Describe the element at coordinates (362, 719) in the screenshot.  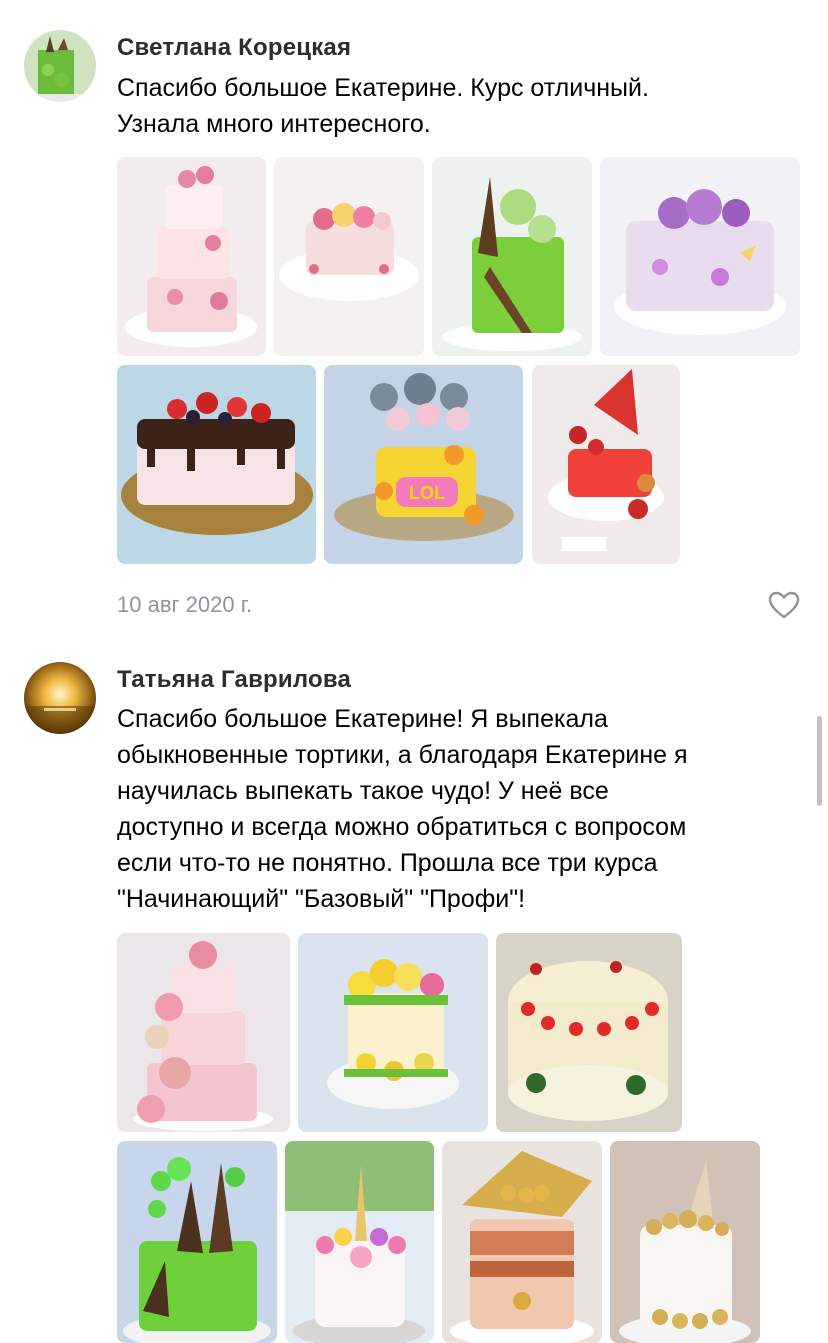
I see `comment-text-line: Спасибо большое Екатерине! Я выпекала` at that location.